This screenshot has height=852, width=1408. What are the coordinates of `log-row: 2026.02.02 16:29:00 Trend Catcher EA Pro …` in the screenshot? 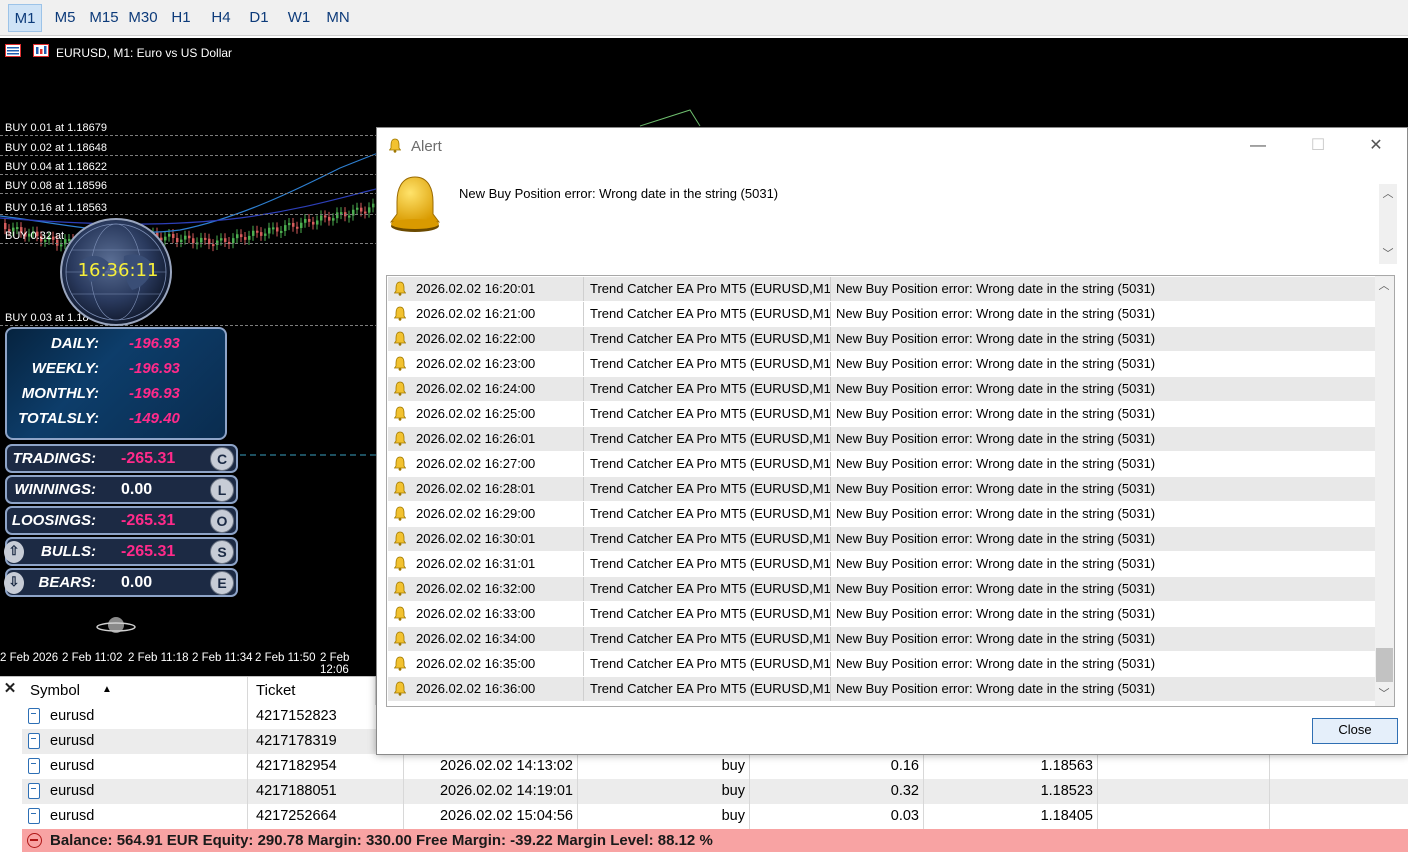 It's located at (882, 514).